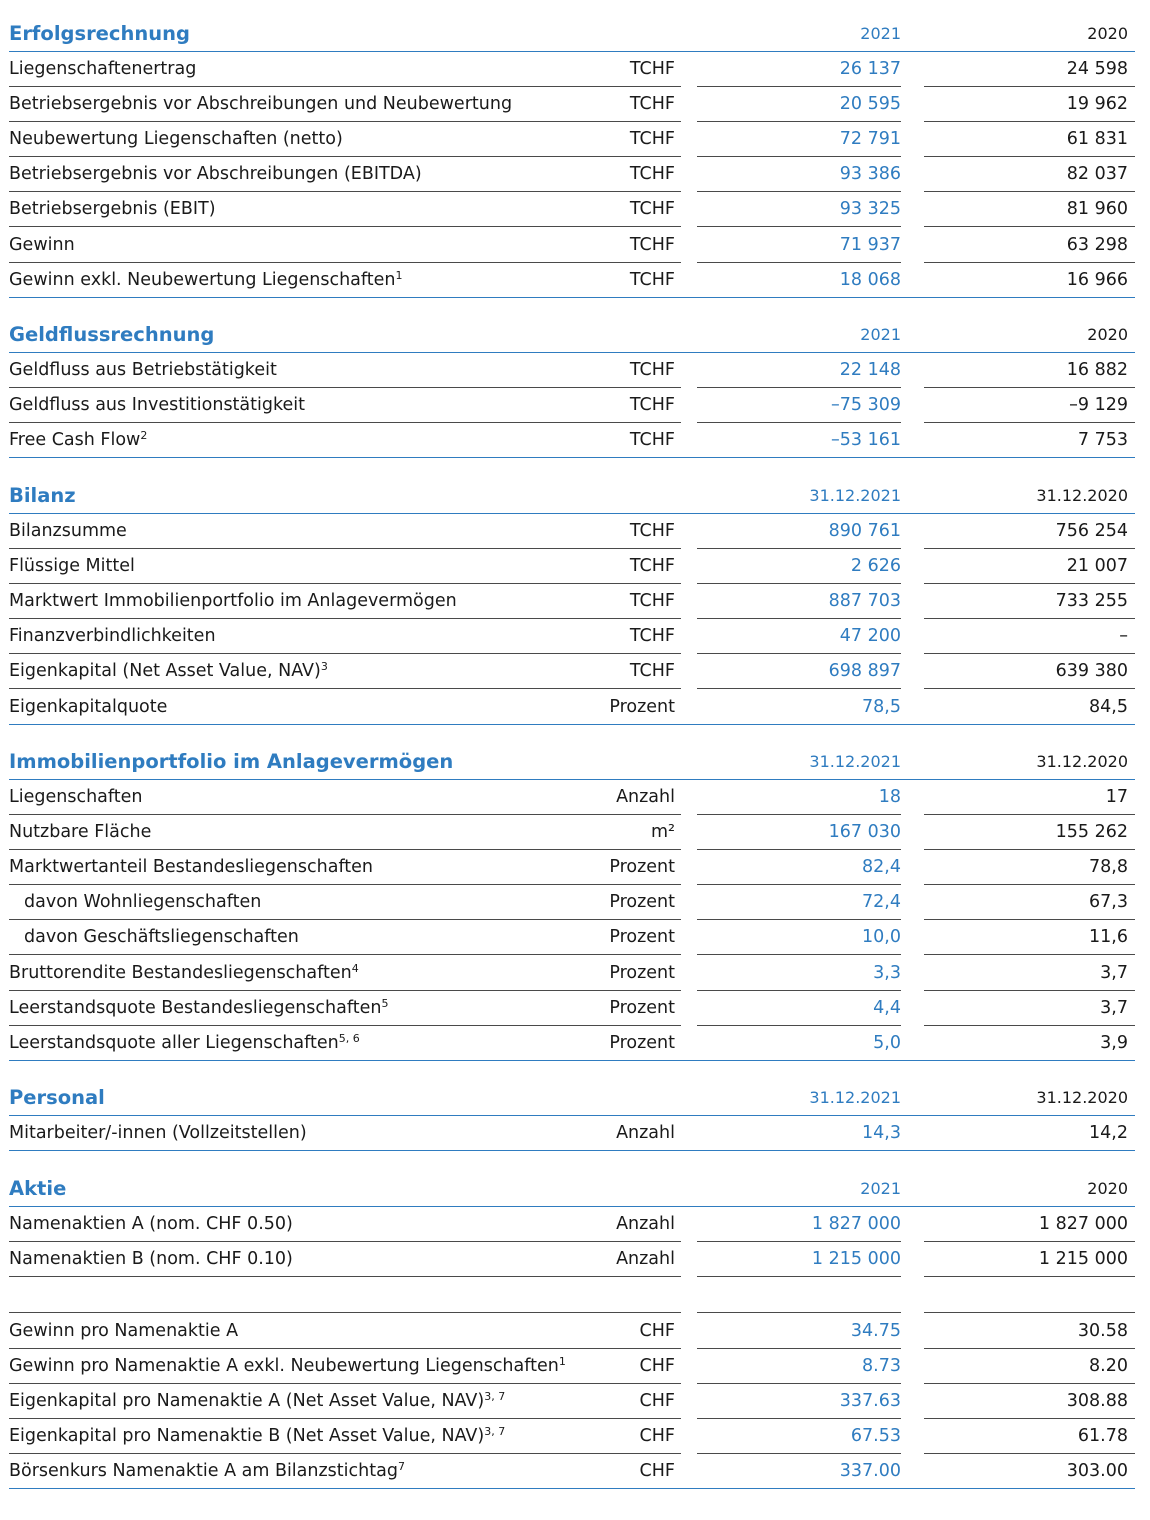 The width and height of the screenshot is (1150, 1520). Describe the element at coordinates (575, 1098) in the screenshot. I see `section-header: Personal 31.12.2021 31.12.2020` at that location.